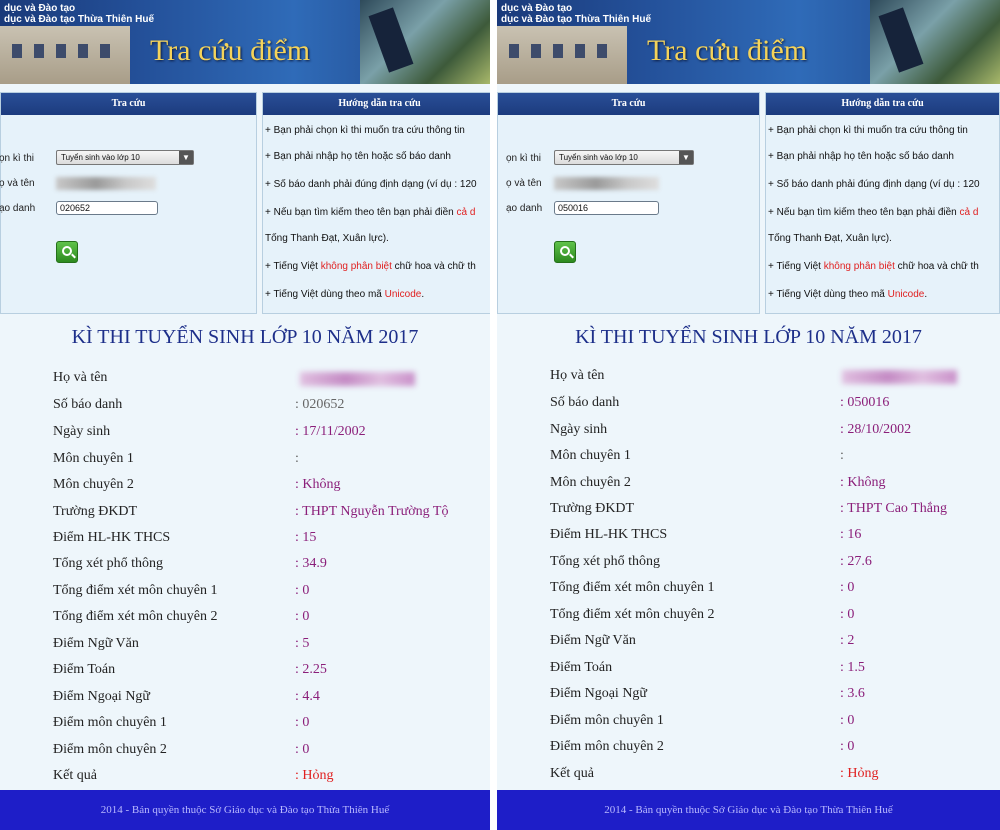 This screenshot has width=1000, height=830. I want to click on result-row-sbd: Số báo danh : 020652, so click(199, 404).